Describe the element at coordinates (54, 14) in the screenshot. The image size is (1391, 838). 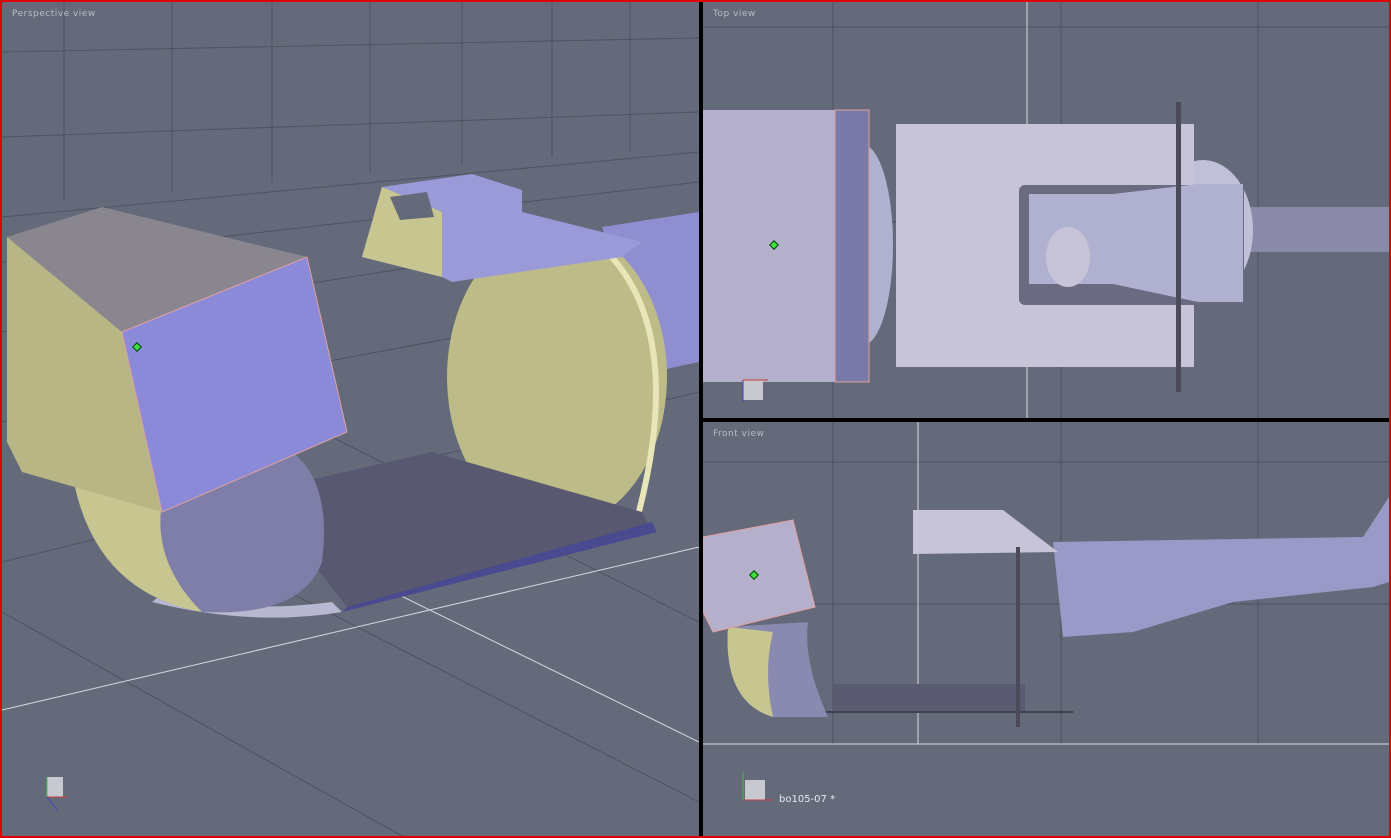
I see `viewport-label: Perspective view` at that location.